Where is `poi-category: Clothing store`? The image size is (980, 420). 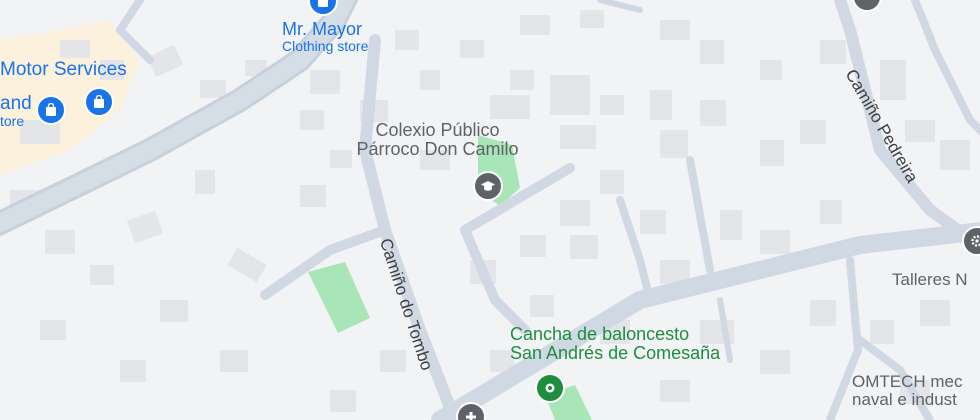
poi-category: Clothing store is located at coordinates (325, 45).